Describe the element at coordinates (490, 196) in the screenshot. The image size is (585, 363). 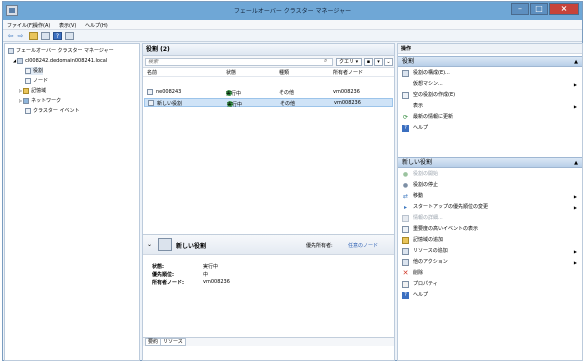
I see `action-move: ⇄ 移動 ▶` at that location.